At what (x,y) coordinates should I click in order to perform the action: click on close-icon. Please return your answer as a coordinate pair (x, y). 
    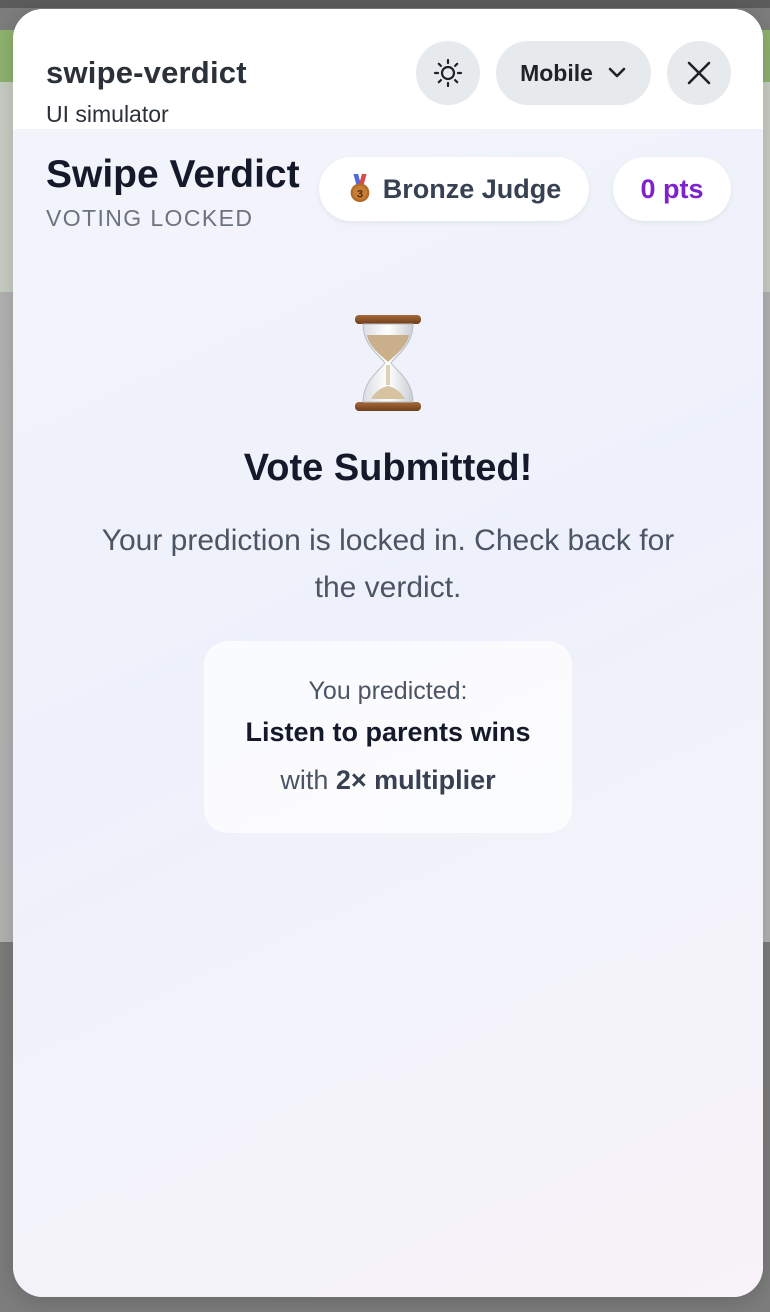
    Looking at the image, I should click on (699, 73).